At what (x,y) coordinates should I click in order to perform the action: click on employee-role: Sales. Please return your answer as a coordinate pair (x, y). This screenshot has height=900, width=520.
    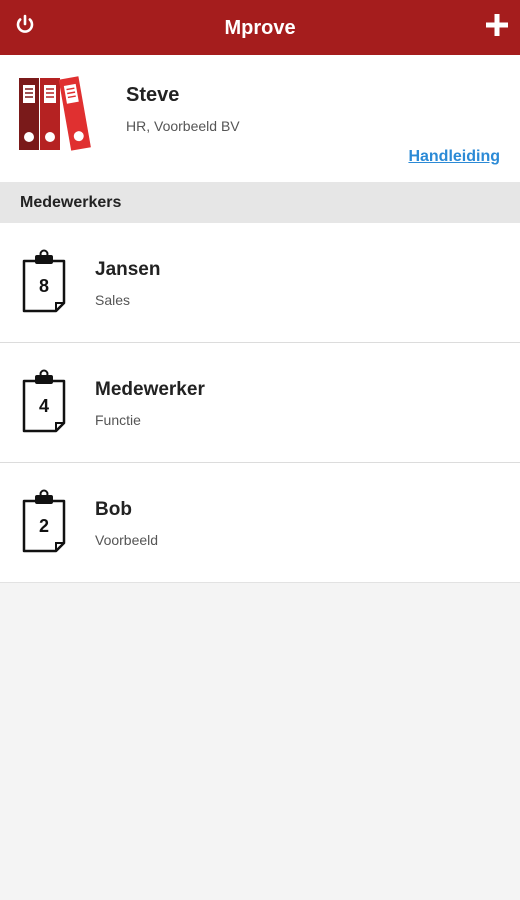
    Looking at the image, I should click on (113, 300).